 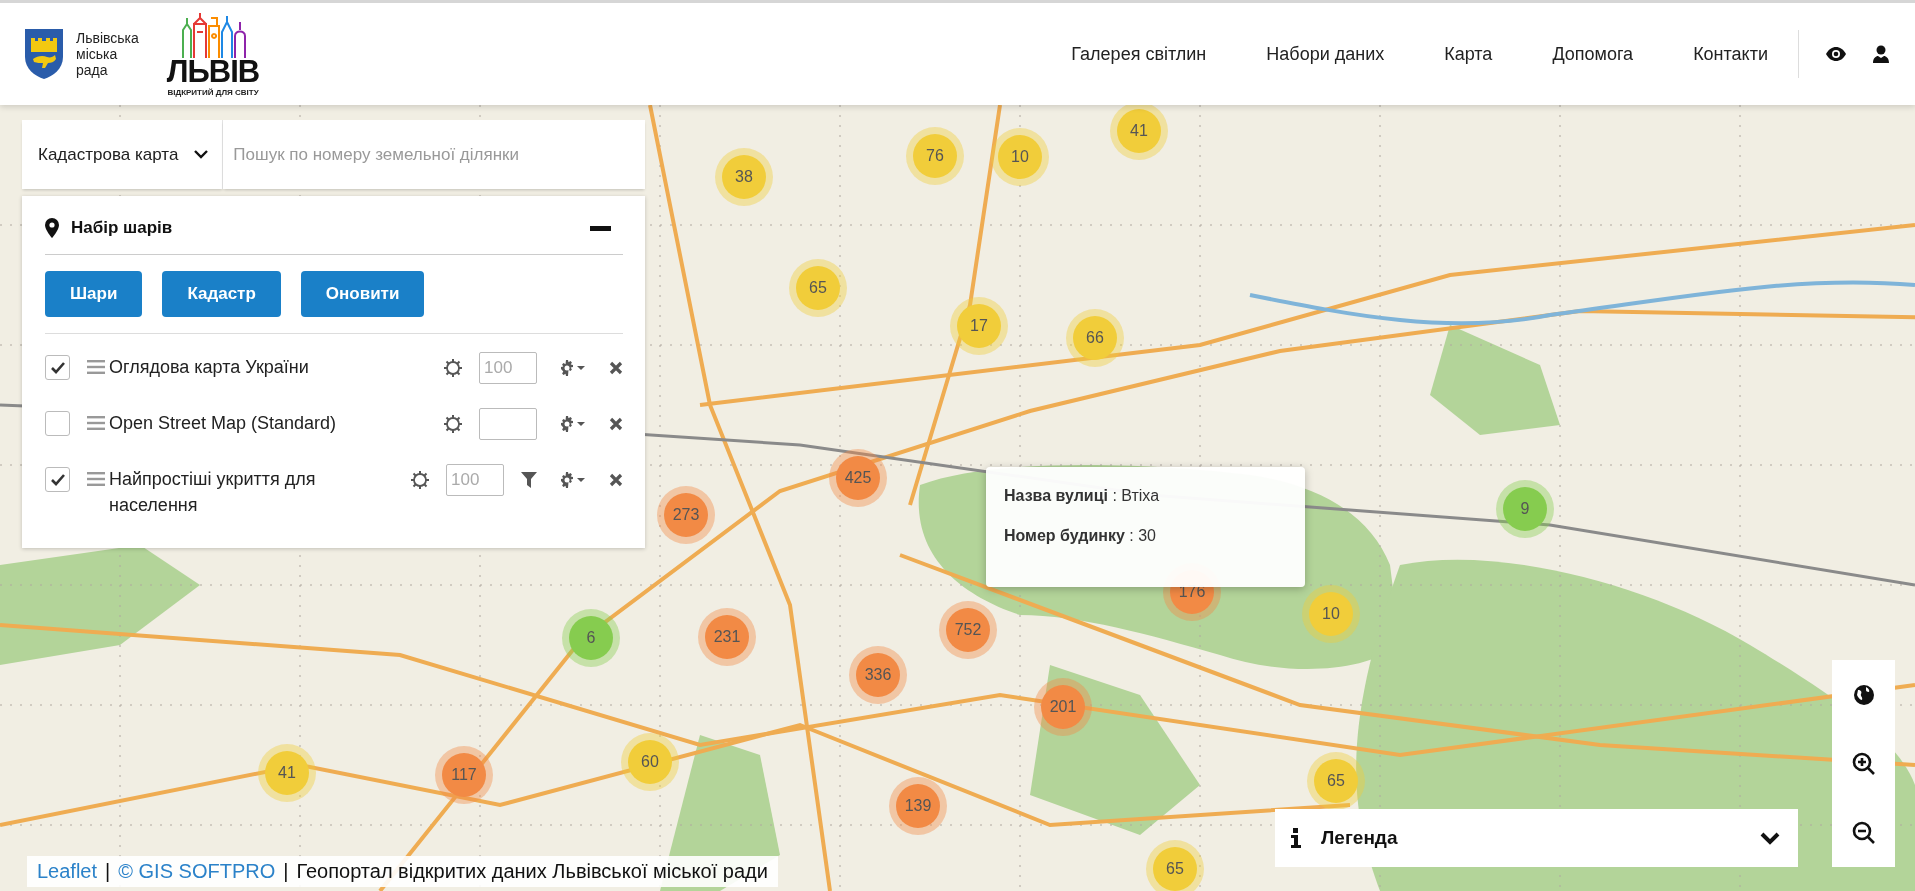 What do you see at coordinates (1139, 54) in the screenshot?
I see `nav-link: Галерея світлин` at bounding box center [1139, 54].